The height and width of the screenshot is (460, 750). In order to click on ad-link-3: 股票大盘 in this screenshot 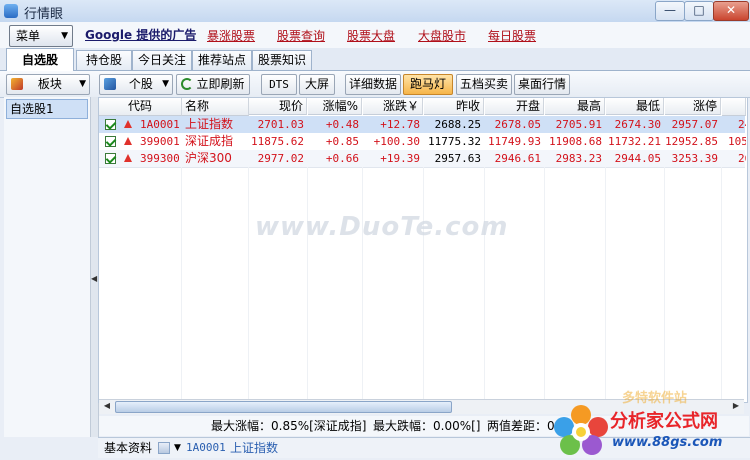, I will do `click(371, 35)`.